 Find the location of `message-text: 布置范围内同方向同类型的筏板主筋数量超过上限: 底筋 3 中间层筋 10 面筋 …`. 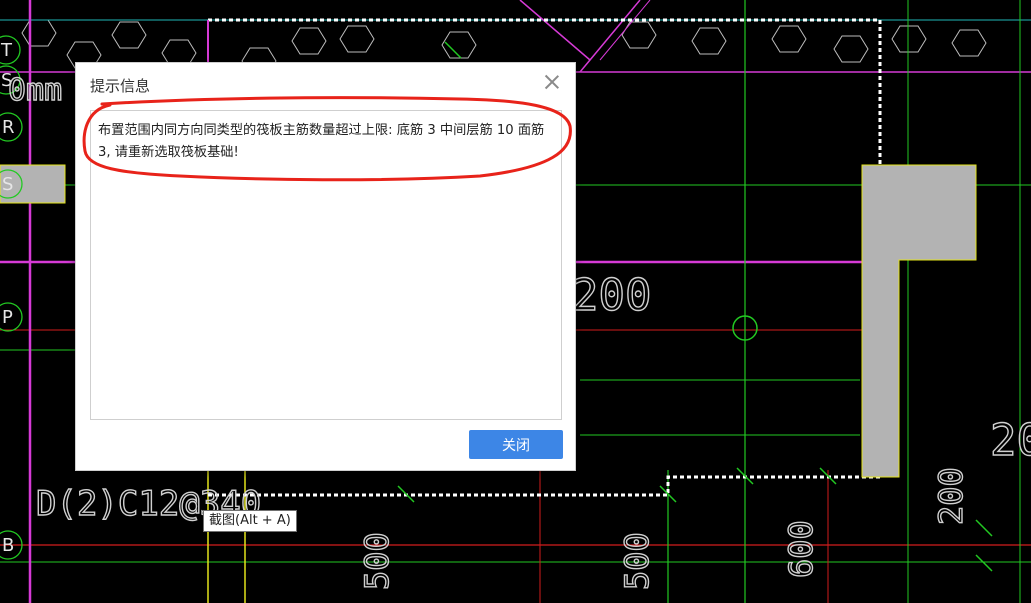

message-text: 布置范围内同方向同类型的筏板主筋数量超过上限: 底筋 3 中间层筋 10 面筋 … is located at coordinates (321, 141).